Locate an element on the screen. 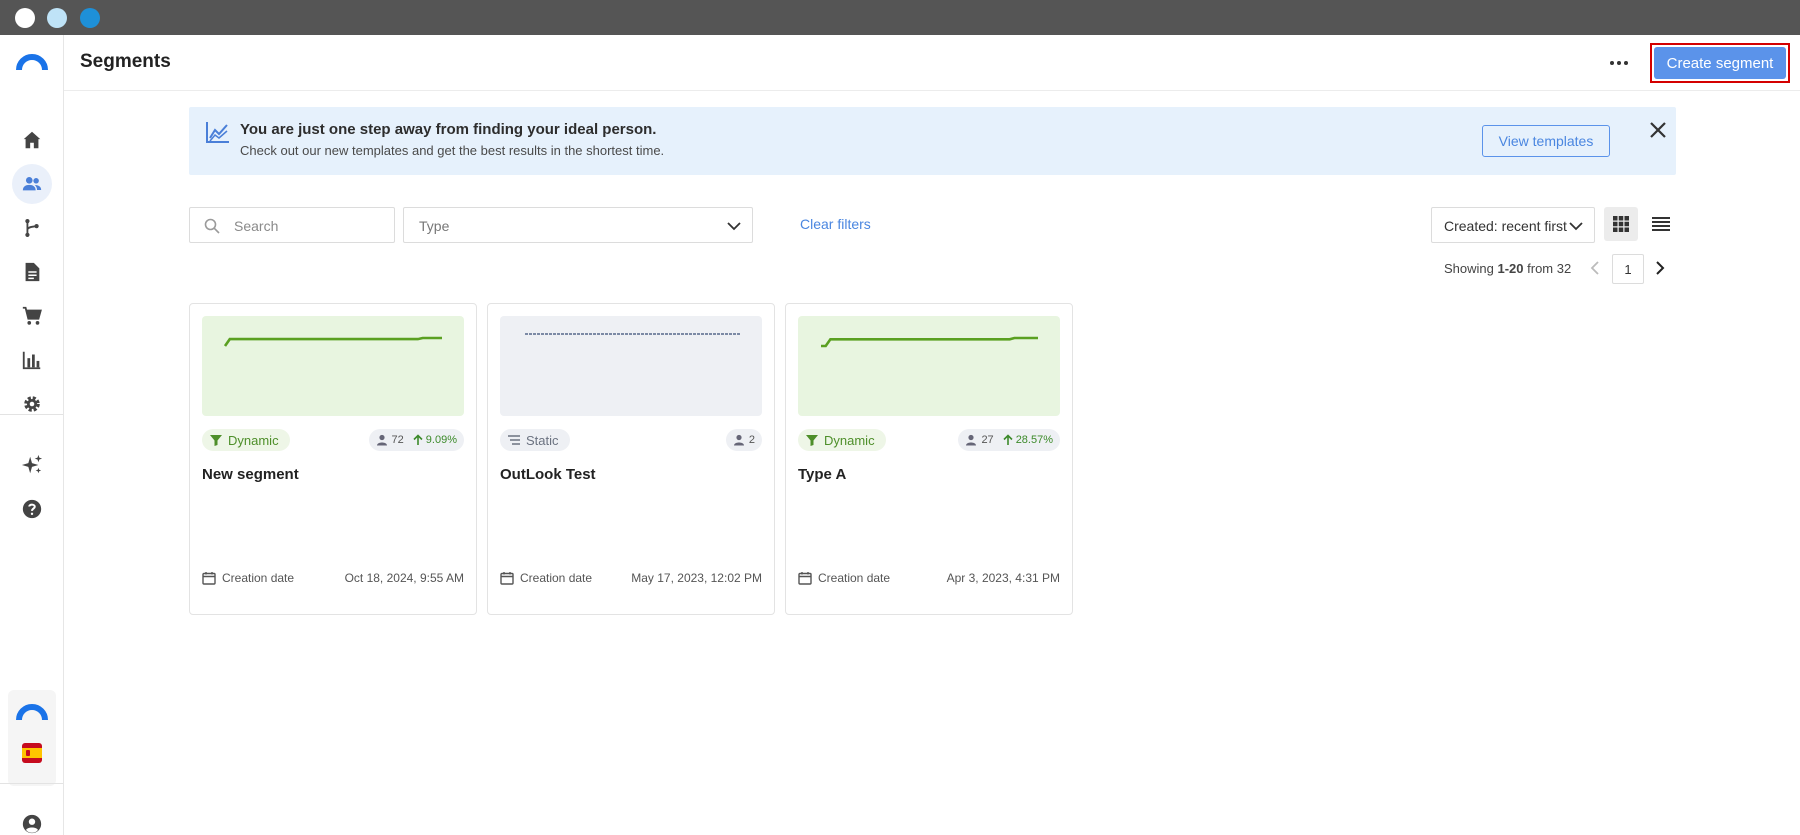  segment-footer: Creation date May 17, 2023, 12:02 PM is located at coordinates (631, 578).